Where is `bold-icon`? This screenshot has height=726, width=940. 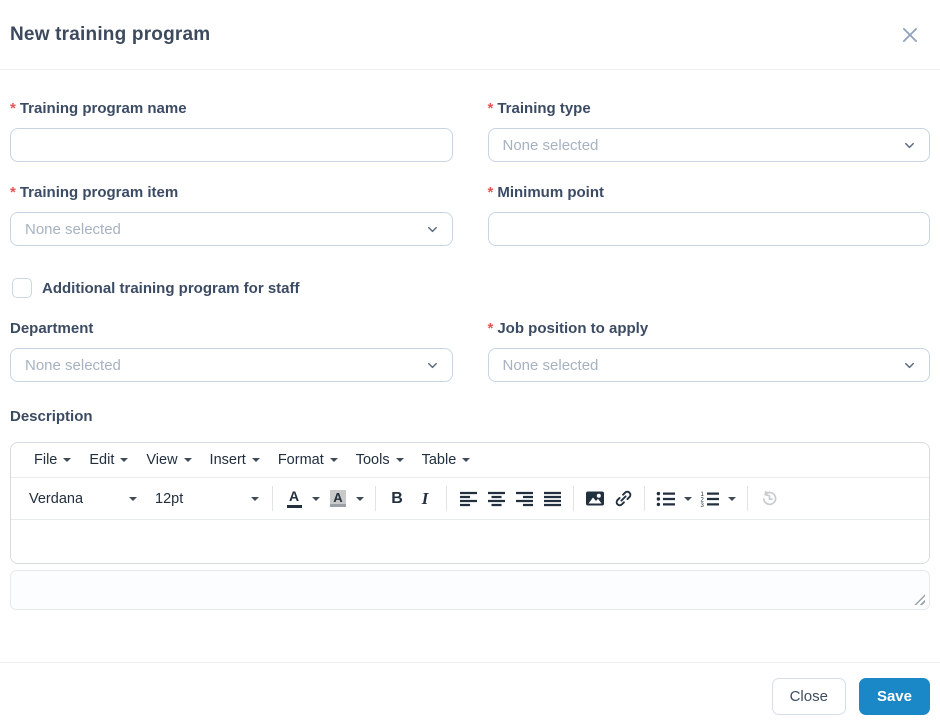
bold-icon is located at coordinates (397, 499).